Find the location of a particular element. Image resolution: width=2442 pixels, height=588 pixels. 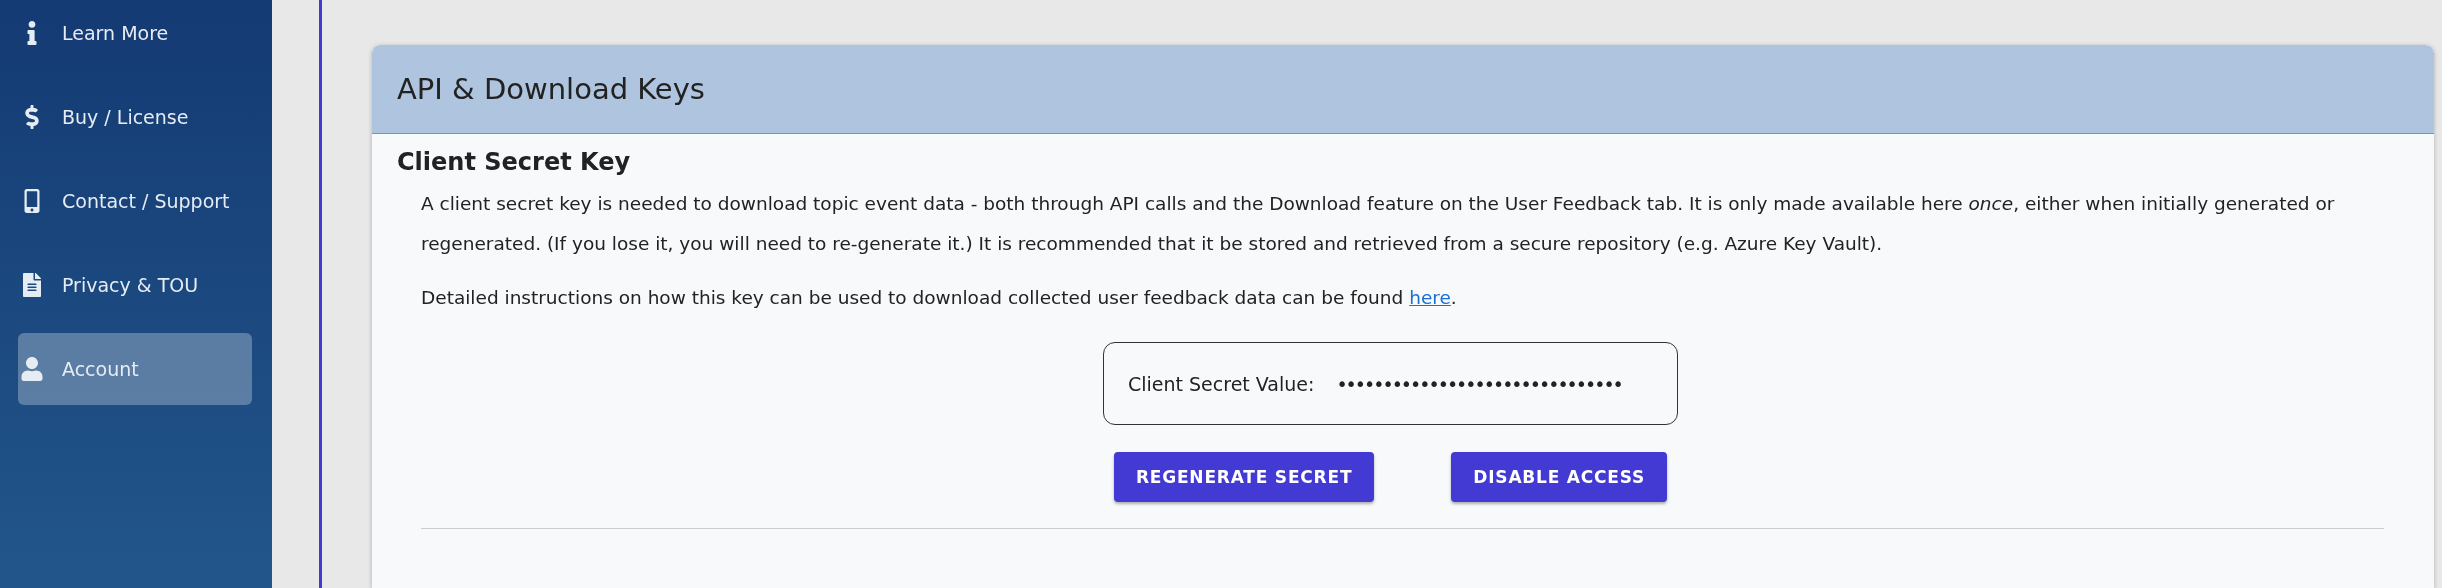

sidebar-item: Privacy & TOU is located at coordinates (135, 285).